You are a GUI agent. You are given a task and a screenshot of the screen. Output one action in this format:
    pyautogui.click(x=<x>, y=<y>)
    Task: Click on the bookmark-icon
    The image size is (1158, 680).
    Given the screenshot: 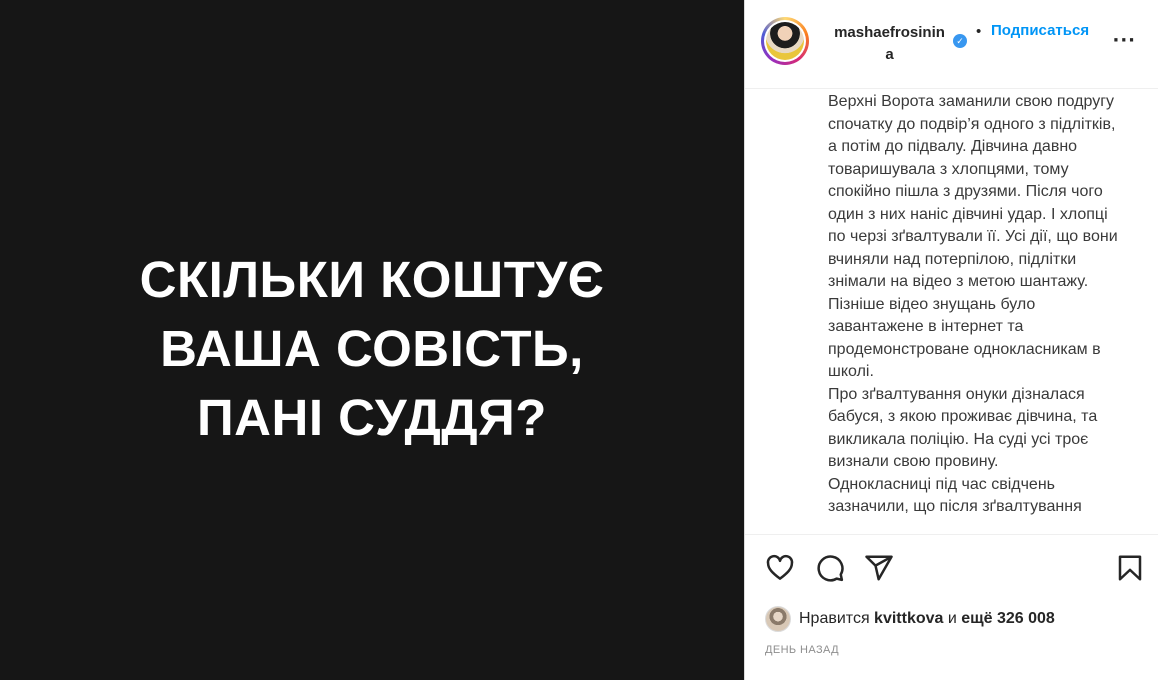 What is the action you would take?
    pyautogui.click(x=1130, y=568)
    